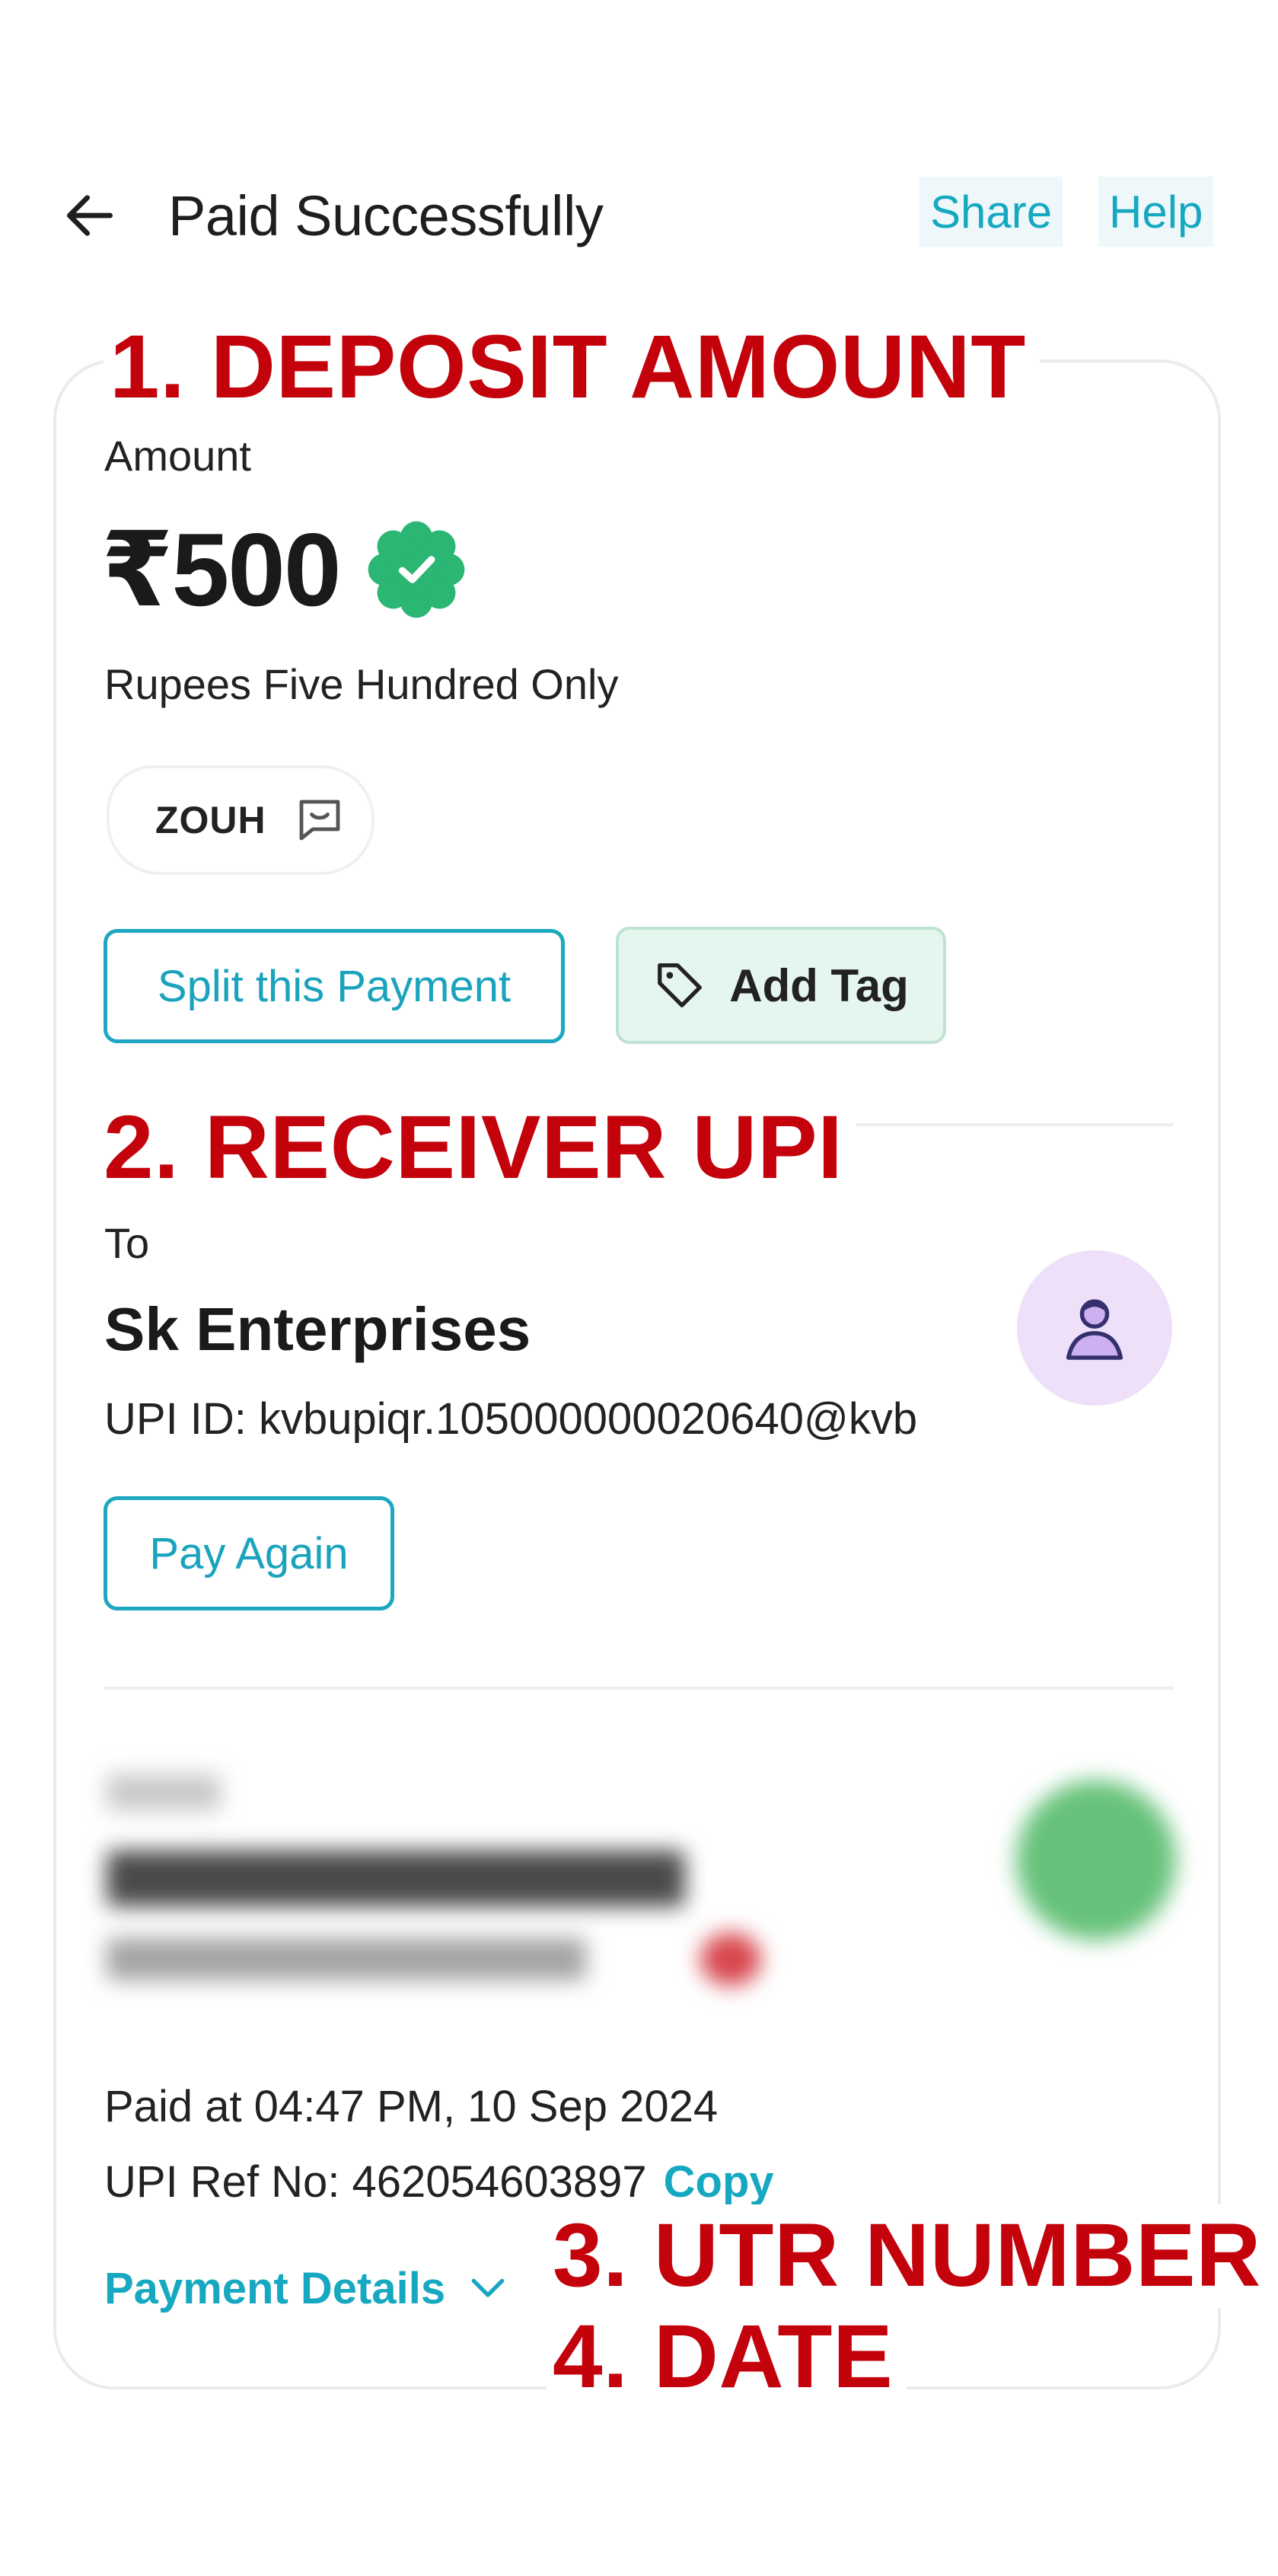 Image resolution: width=1278 pixels, height=2576 pixels. Describe the element at coordinates (319, 820) in the screenshot. I see `message-icon` at that location.